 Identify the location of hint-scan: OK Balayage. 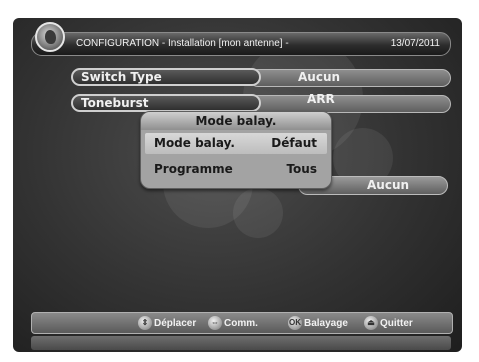
(318, 323).